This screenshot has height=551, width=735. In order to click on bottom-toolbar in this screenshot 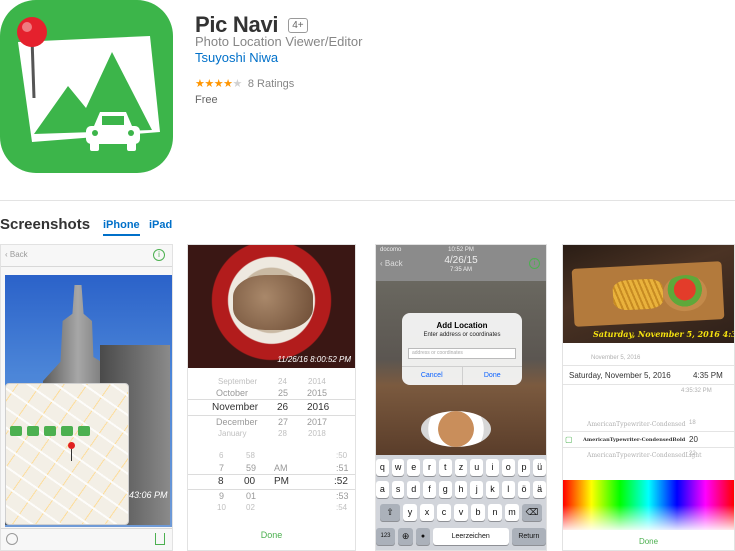, I will do `click(86, 539)`.